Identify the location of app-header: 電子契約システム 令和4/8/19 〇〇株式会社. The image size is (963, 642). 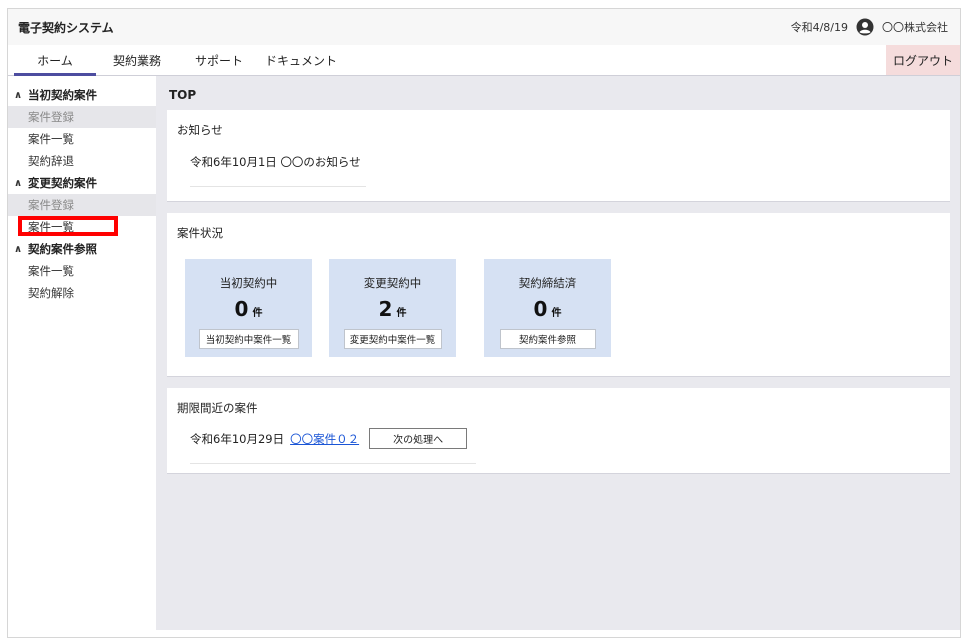
(484, 27).